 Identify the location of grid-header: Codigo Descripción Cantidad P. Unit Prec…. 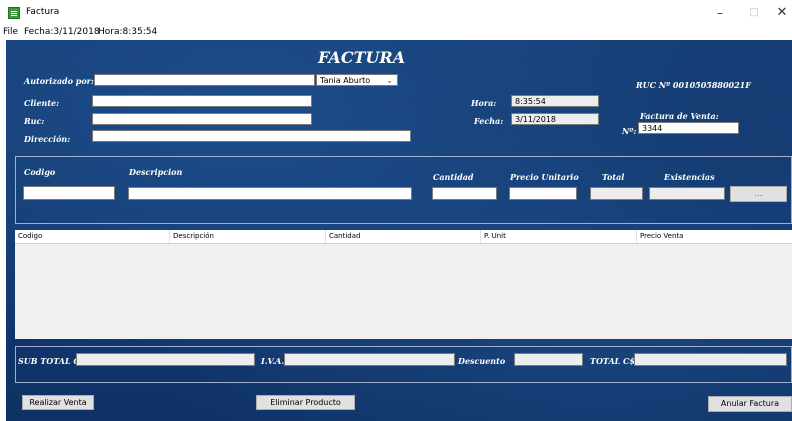
(403, 237).